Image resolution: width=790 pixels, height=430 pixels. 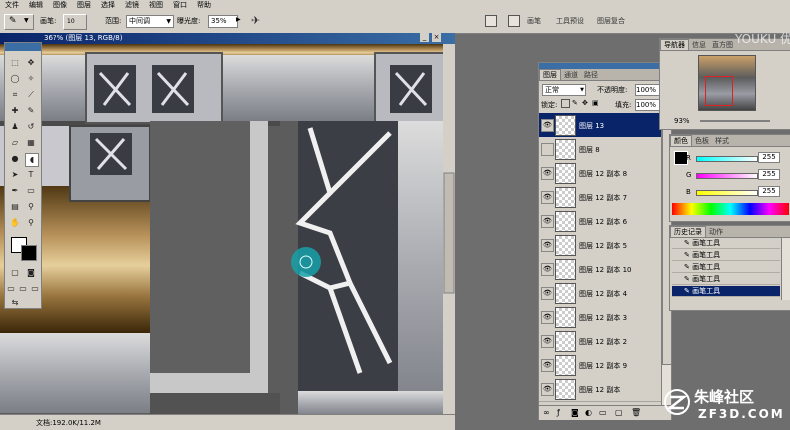 I want to click on blur-tool-icon: ●, so click(x=15, y=159).